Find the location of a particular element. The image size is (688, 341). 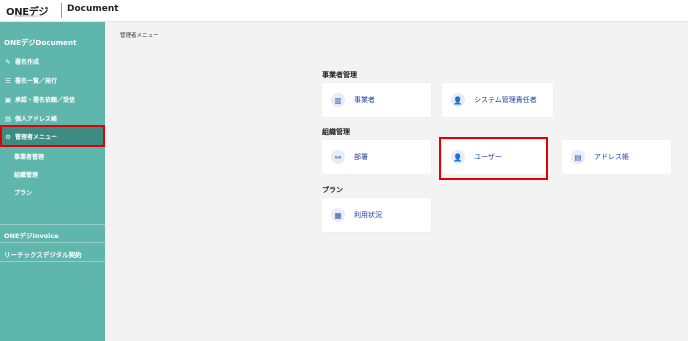

sidebar-subitem-business-management: 事業者管理 is located at coordinates (29, 156).